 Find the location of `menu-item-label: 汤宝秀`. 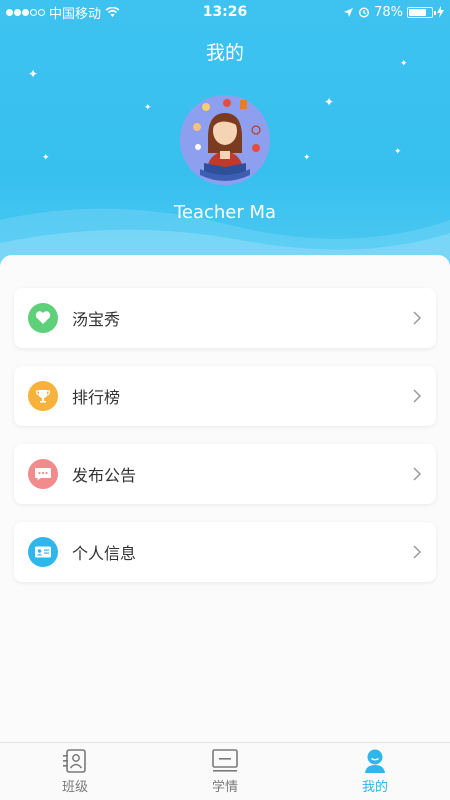

menu-item-label: 汤宝秀 is located at coordinates (96, 319).